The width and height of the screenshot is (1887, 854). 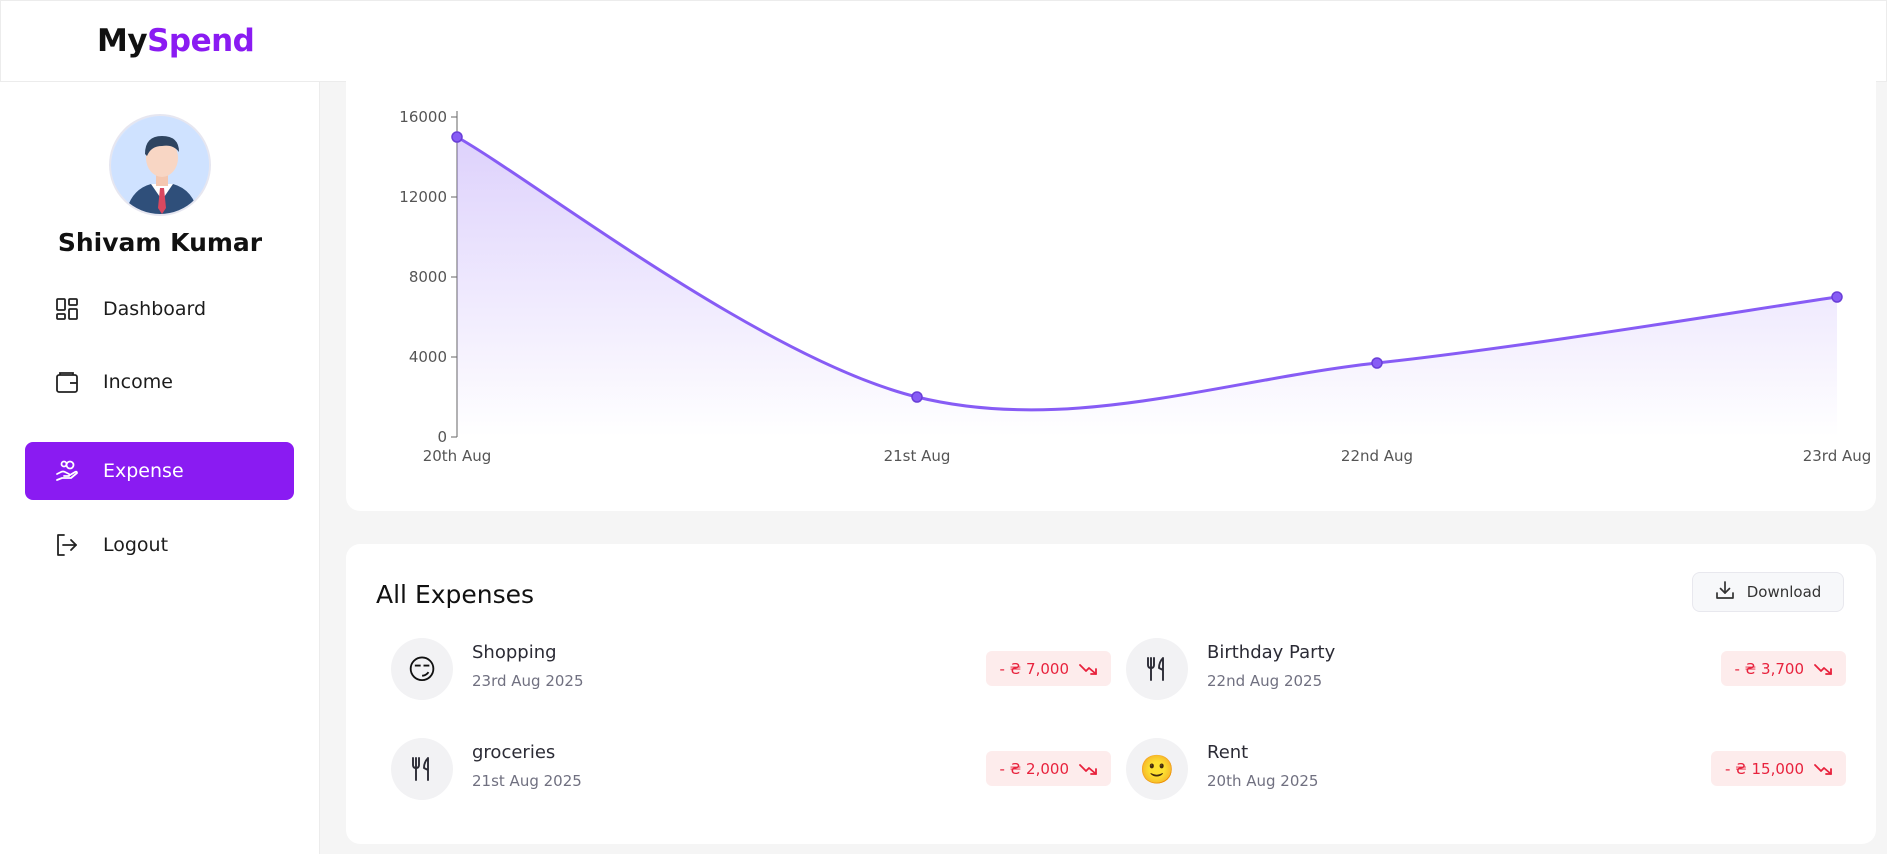 I want to click on expense-date: 21st Aug 2025, so click(x=527, y=781).